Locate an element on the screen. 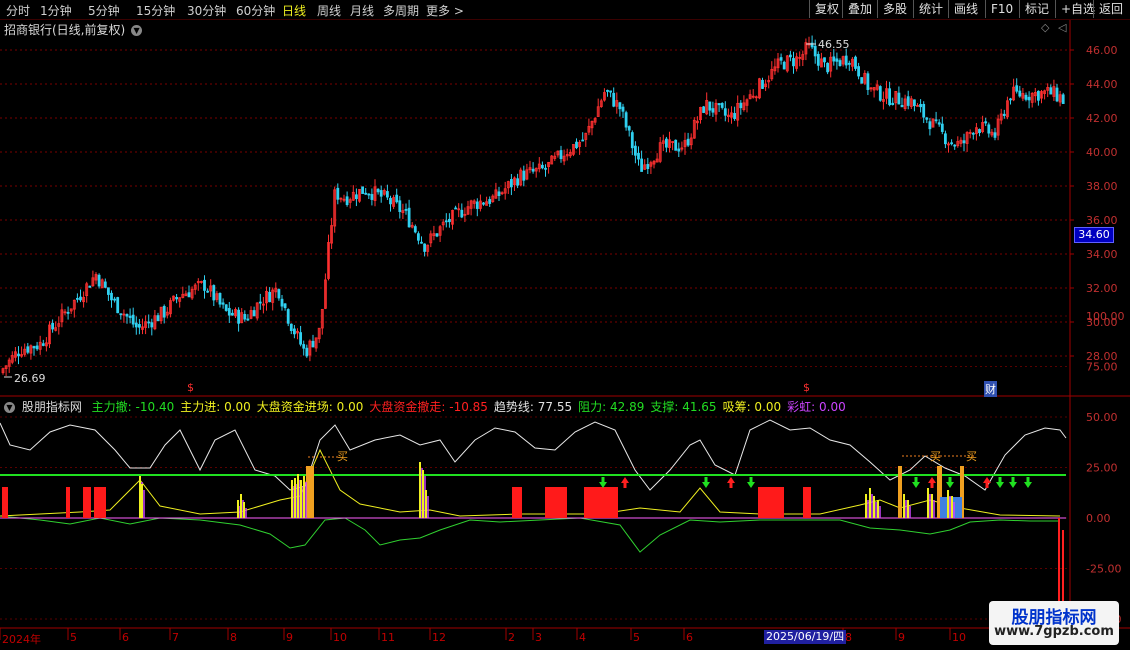  trend-line is located at coordinates (533, 455).